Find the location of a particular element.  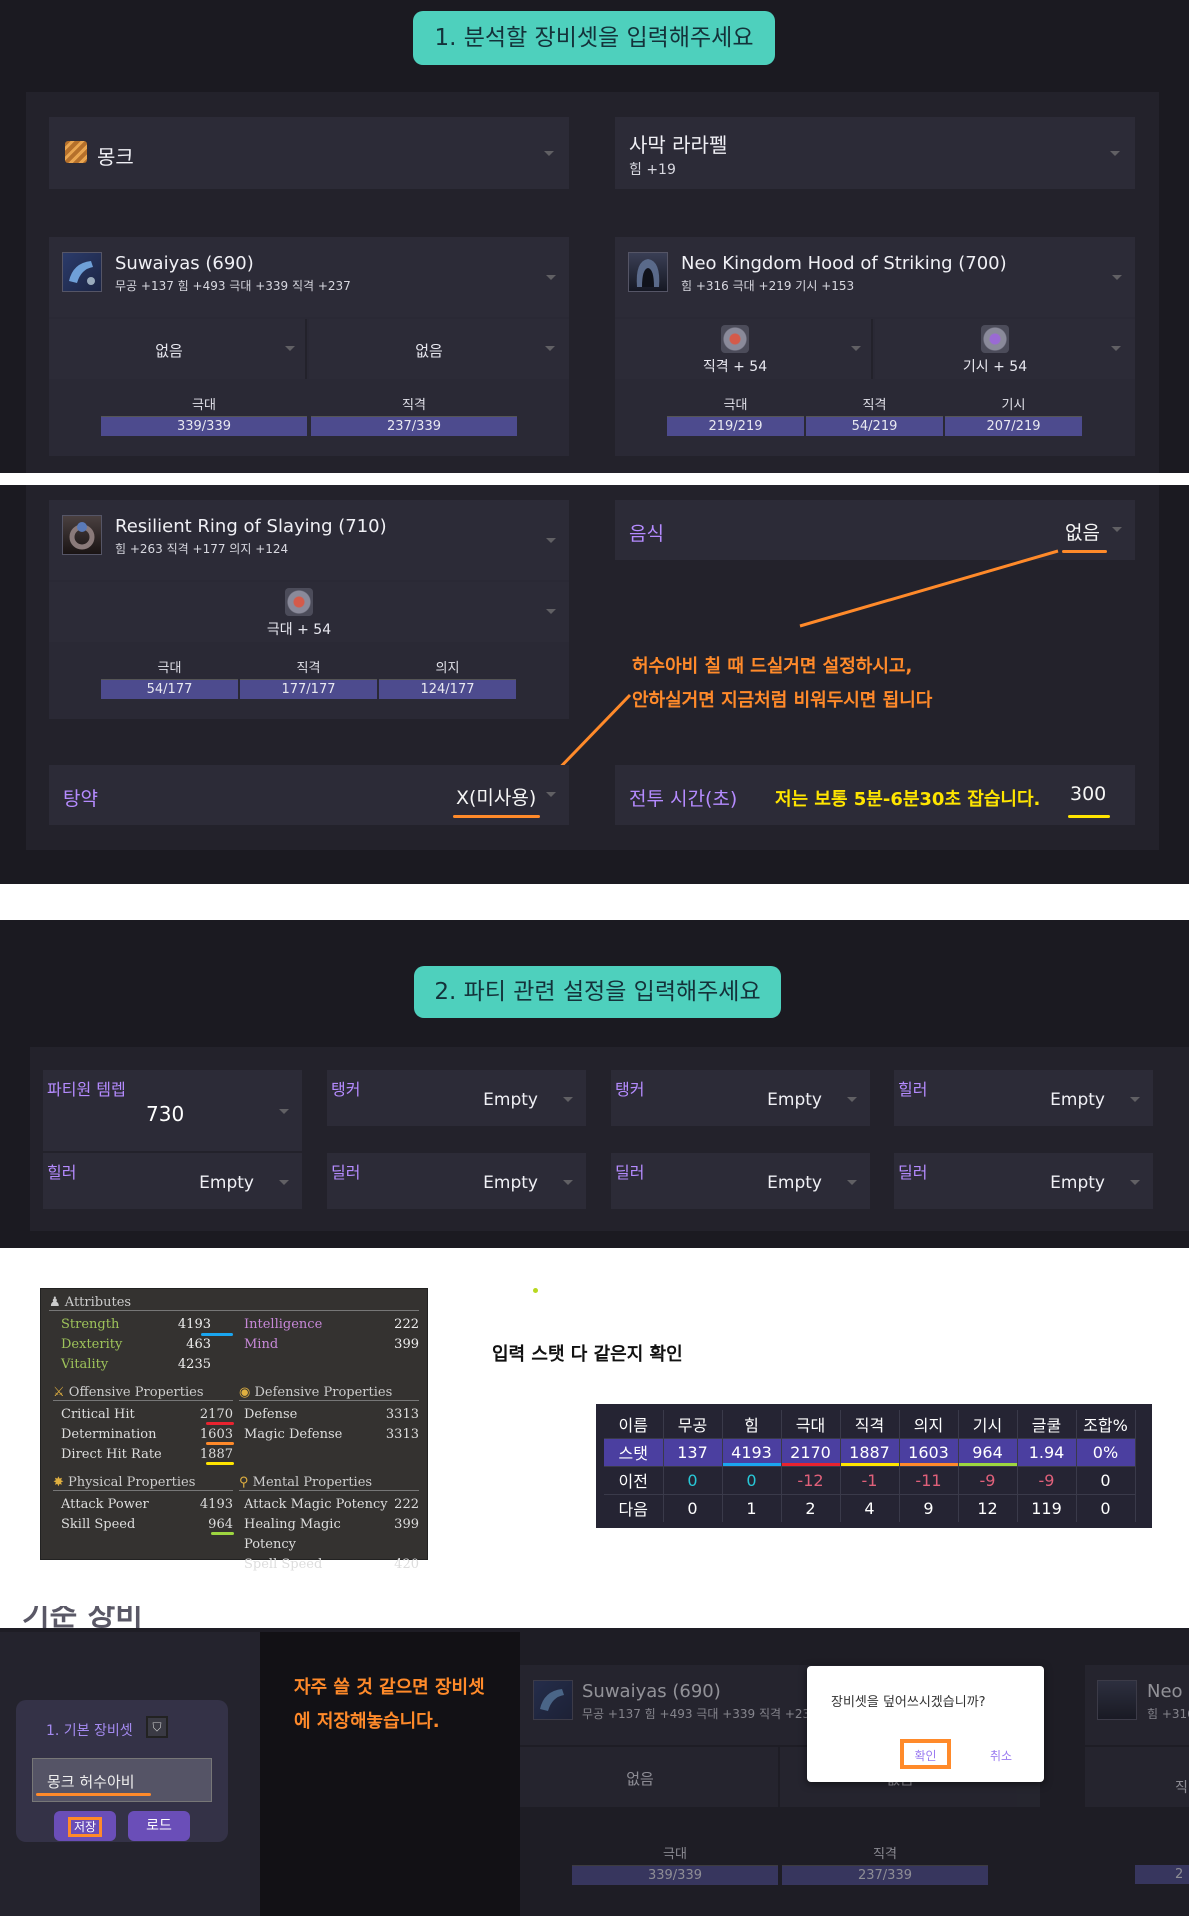

stat-cap-crit: 극대 219/219 is located at coordinates (735, 416).